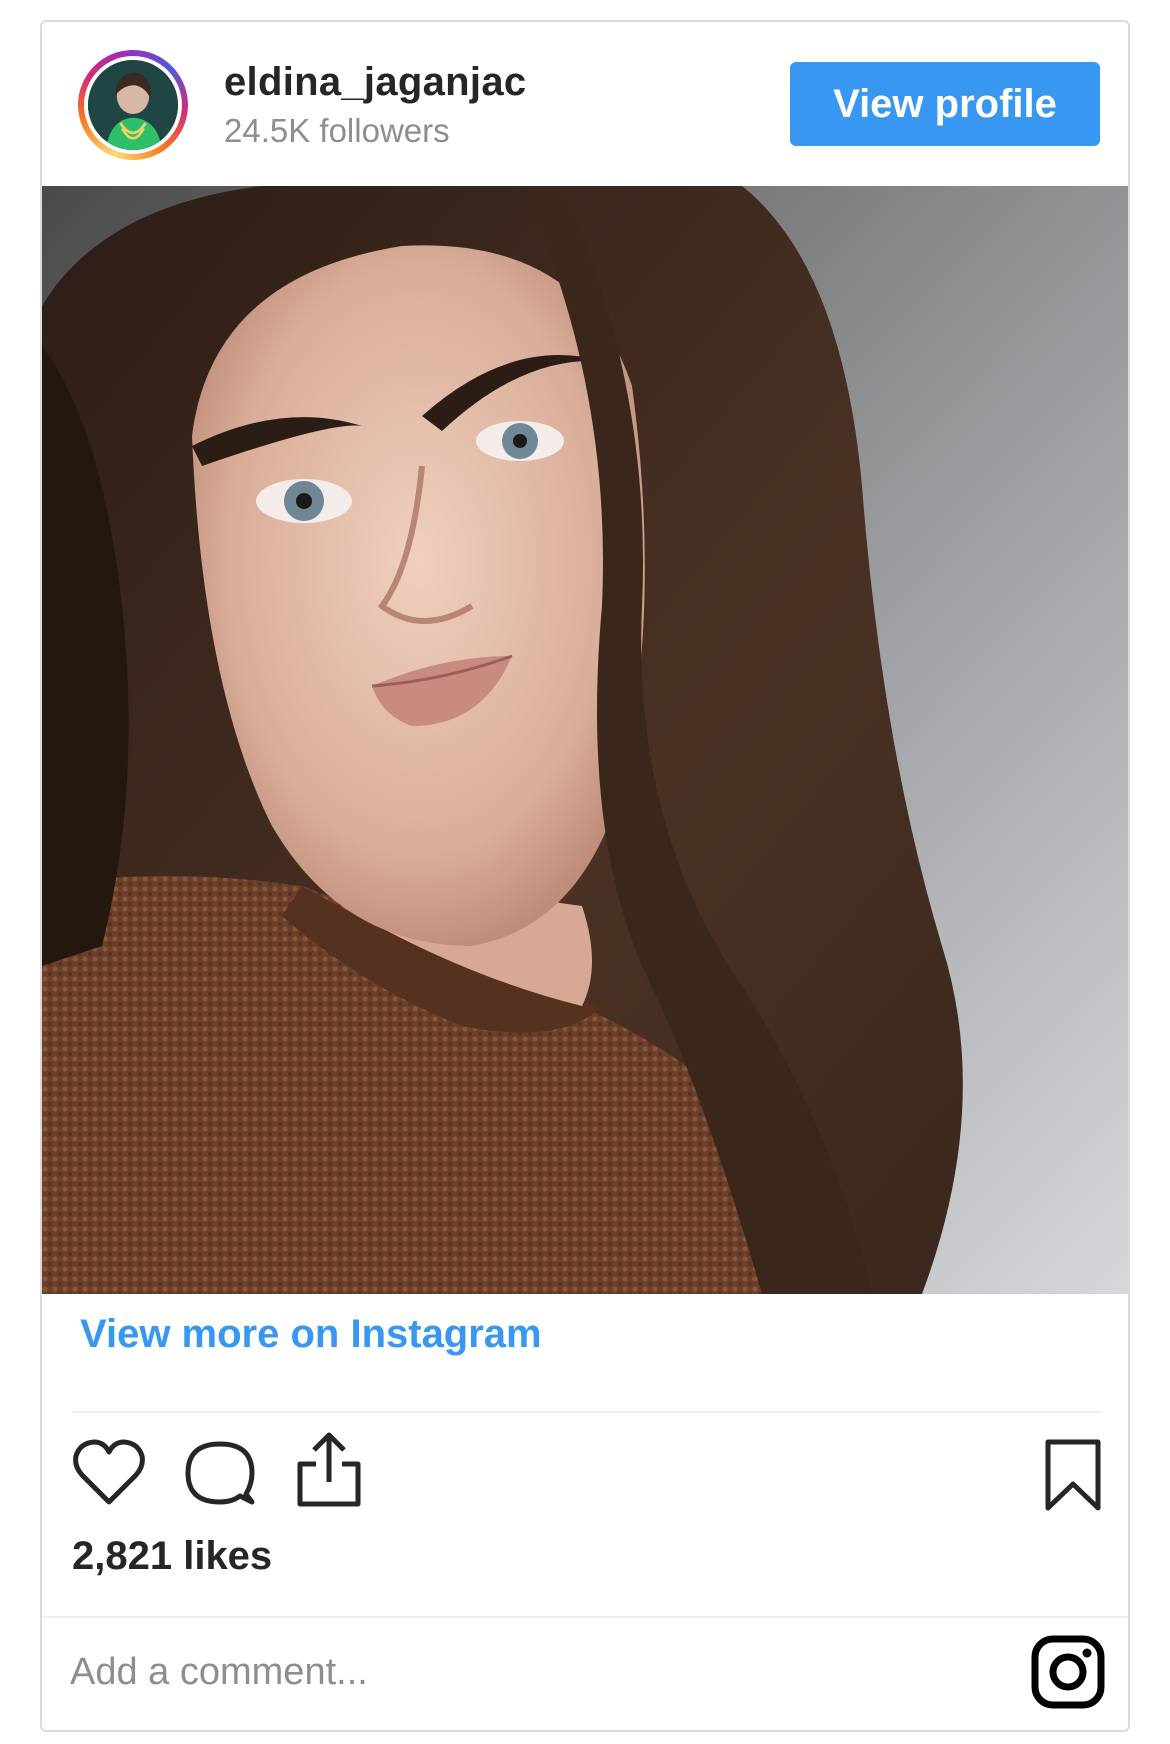 Image resolution: width=1170 pixels, height=1744 pixels. I want to click on story-ring, so click(133, 105).